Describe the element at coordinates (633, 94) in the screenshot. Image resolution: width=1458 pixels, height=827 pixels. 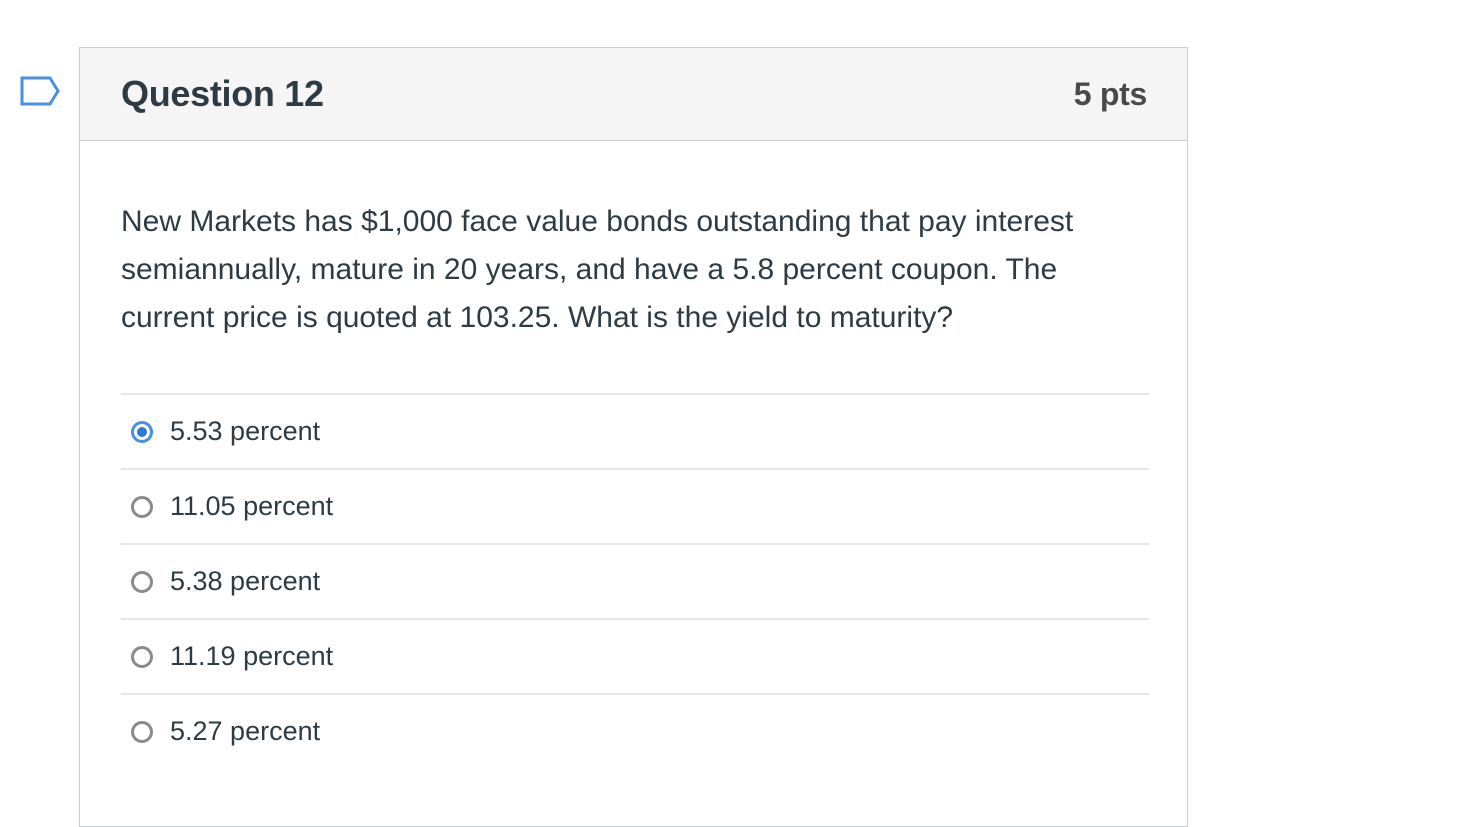
I see `question-header: Question 12 5 pts` at that location.